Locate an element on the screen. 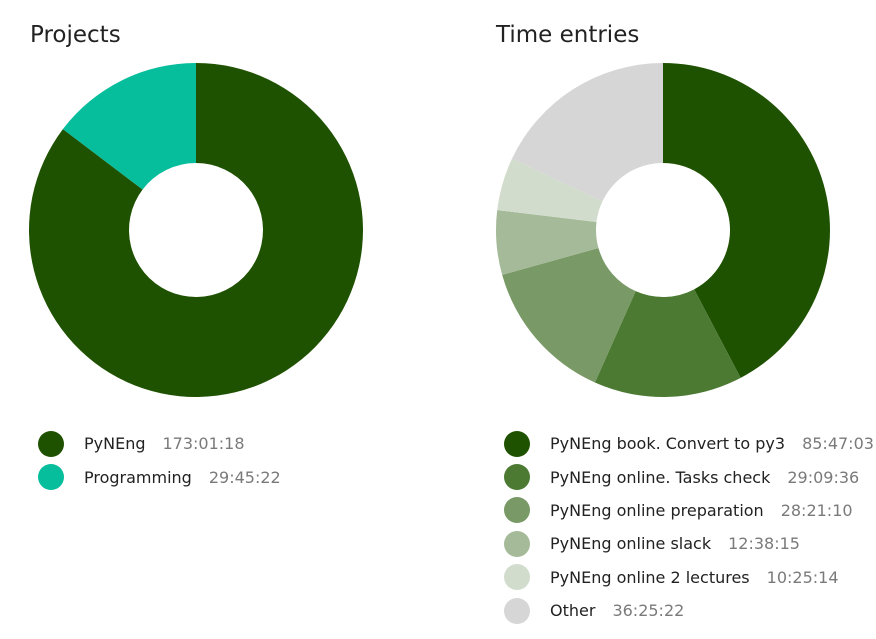  projects-legend: PyNEng 173:01:18 Programming 29:45:22 is located at coordinates (159, 460).